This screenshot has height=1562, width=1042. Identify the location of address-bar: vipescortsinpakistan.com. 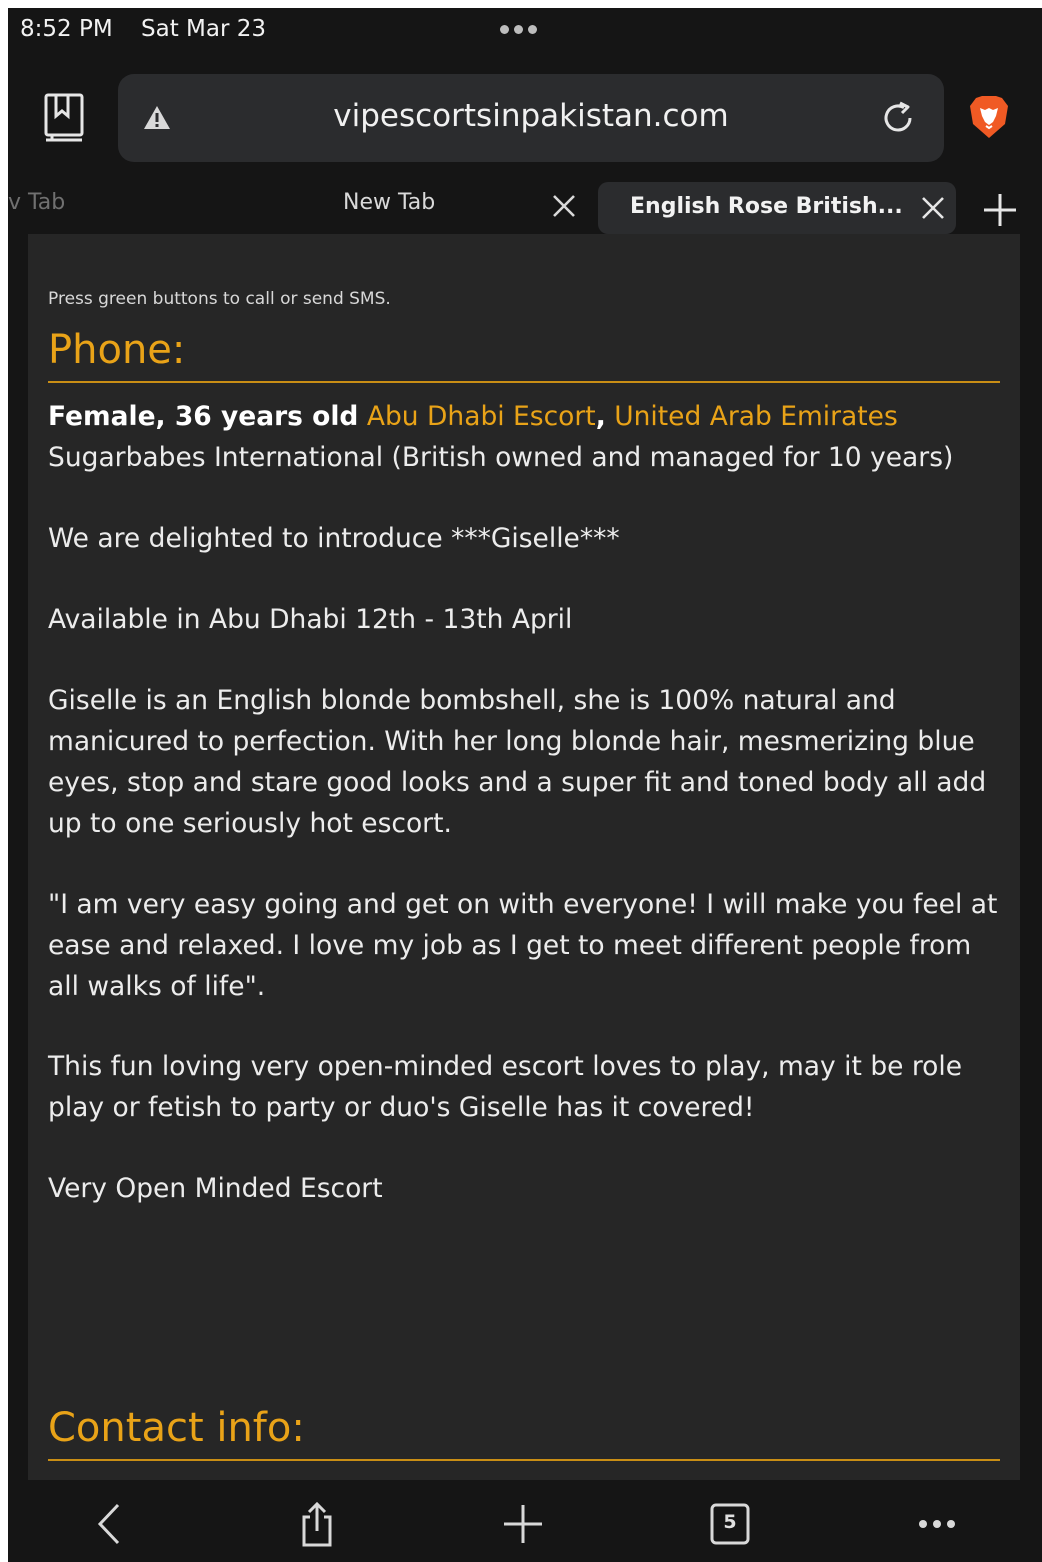
(531, 118).